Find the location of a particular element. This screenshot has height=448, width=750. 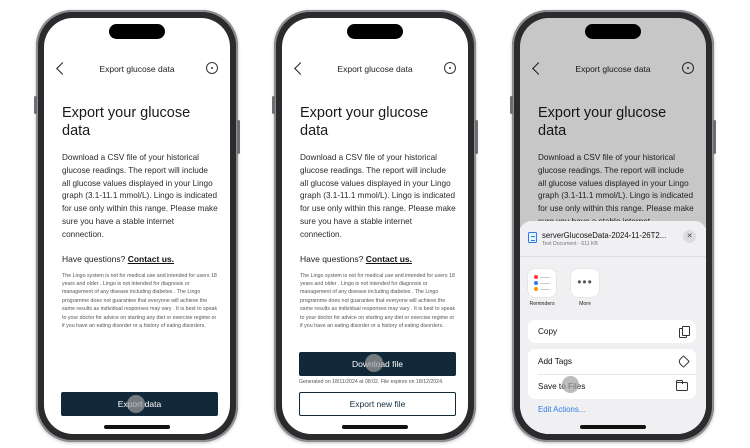

reminders-label: Reminders is located at coordinates (542, 304).